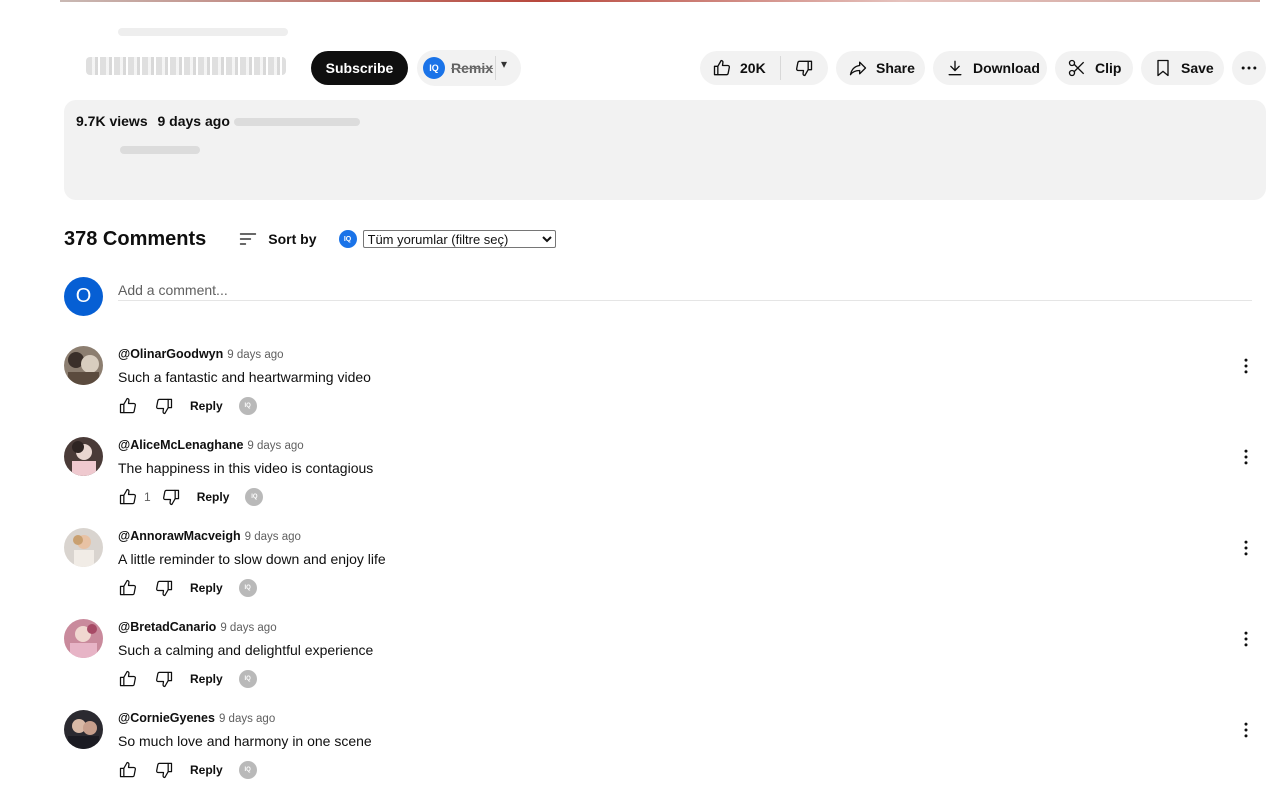 The width and height of the screenshot is (1280, 794). I want to click on comment-header: @OlinarGoodwyn 9 days ago, so click(201, 354).